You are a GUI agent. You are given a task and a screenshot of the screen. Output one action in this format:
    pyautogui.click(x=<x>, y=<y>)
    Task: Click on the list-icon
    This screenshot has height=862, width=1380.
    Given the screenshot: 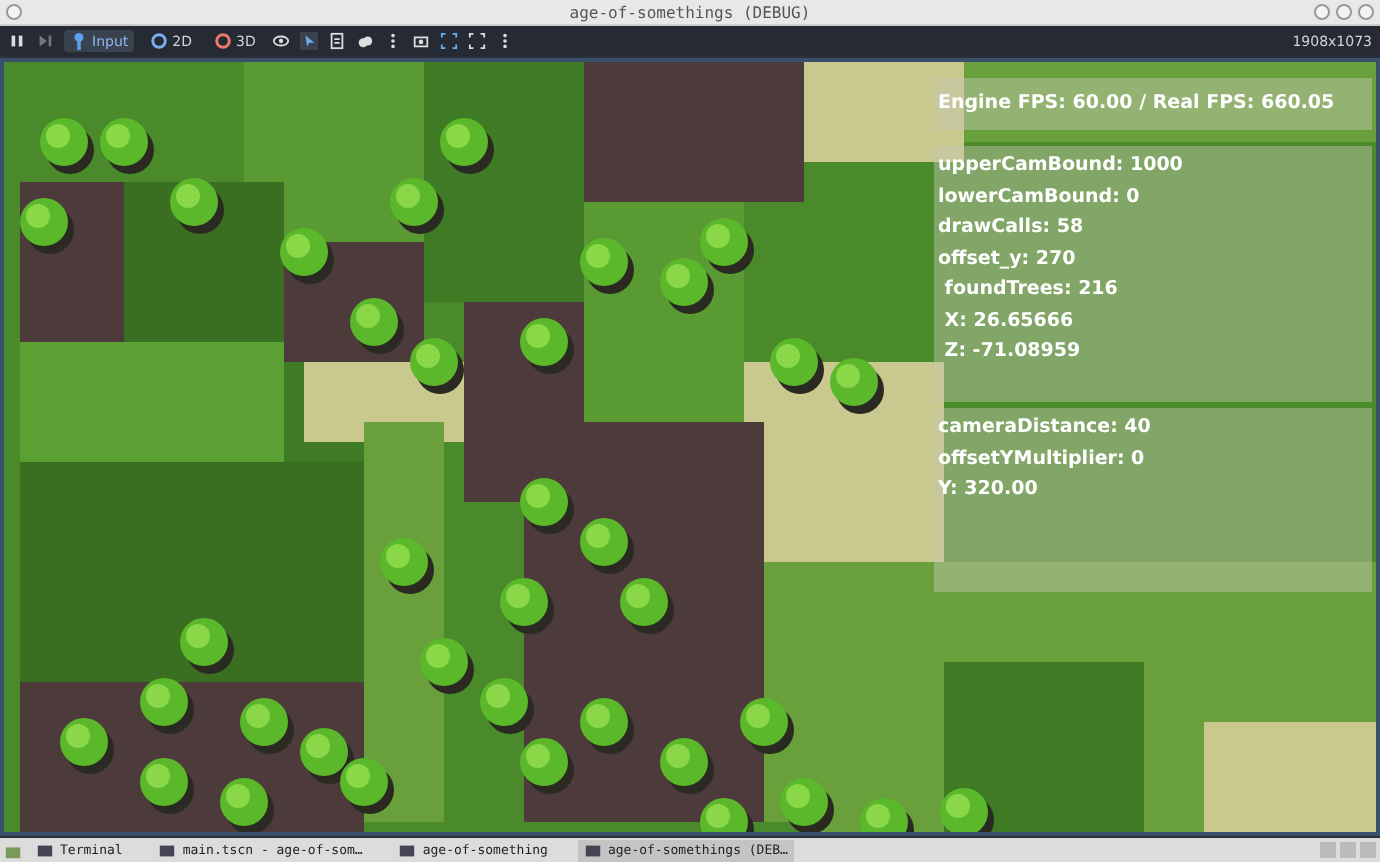 What is the action you would take?
    pyautogui.click(x=336, y=41)
    